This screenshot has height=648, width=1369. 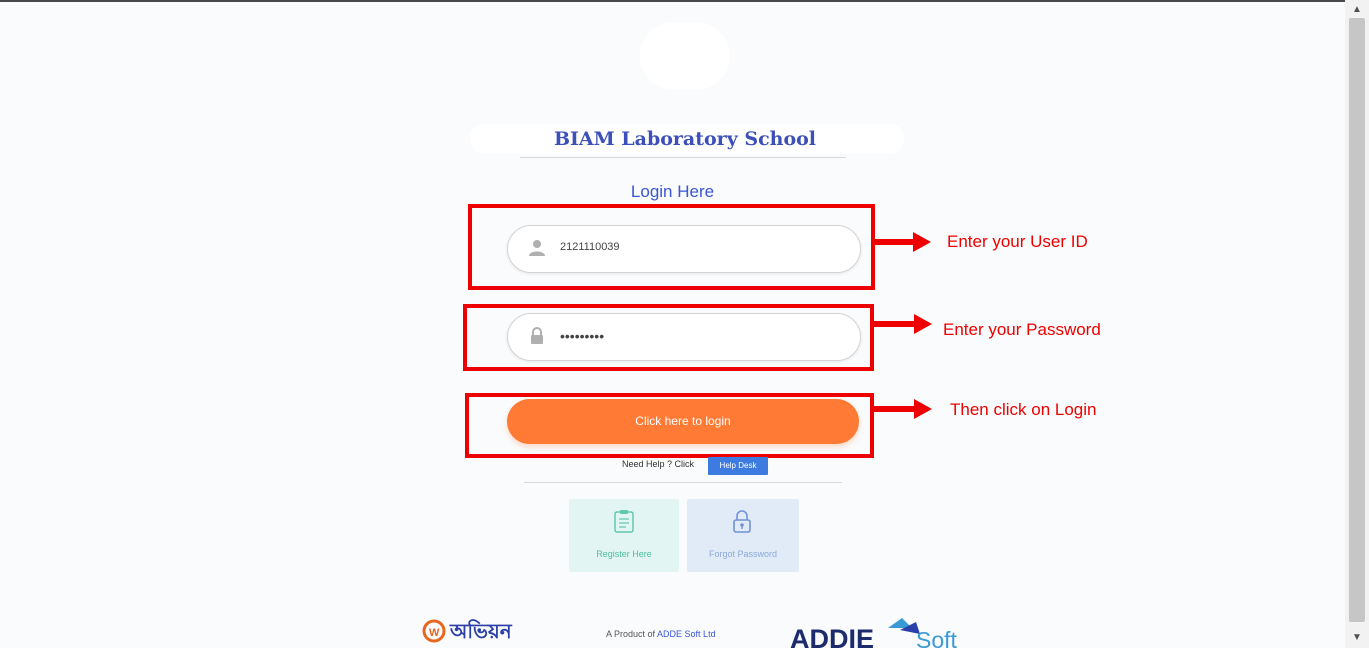 I want to click on help-divider, so click(x=683, y=482).